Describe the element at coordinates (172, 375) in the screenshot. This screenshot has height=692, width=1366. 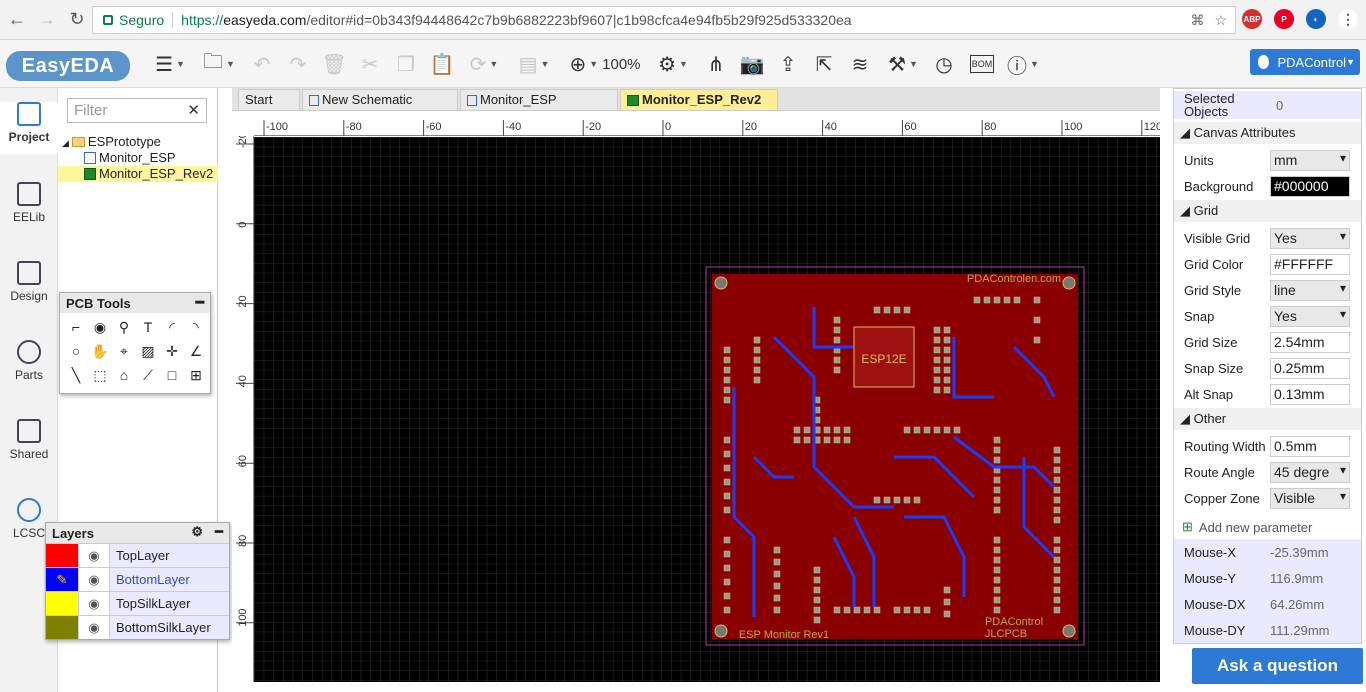
I see `rect-tool-icon: □` at that location.